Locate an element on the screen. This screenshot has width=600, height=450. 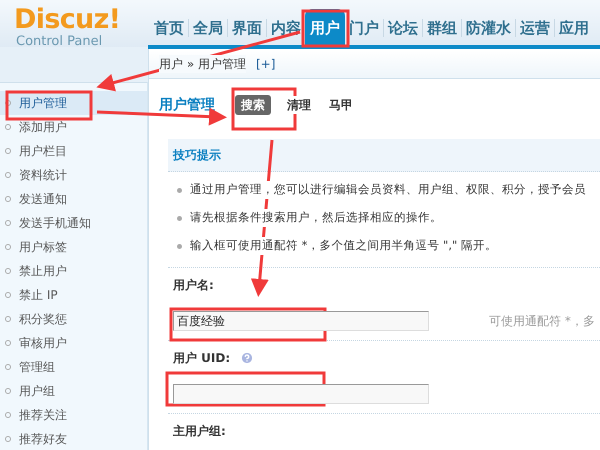
nav-tab: 论坛 is located at coordinates (403, 28).